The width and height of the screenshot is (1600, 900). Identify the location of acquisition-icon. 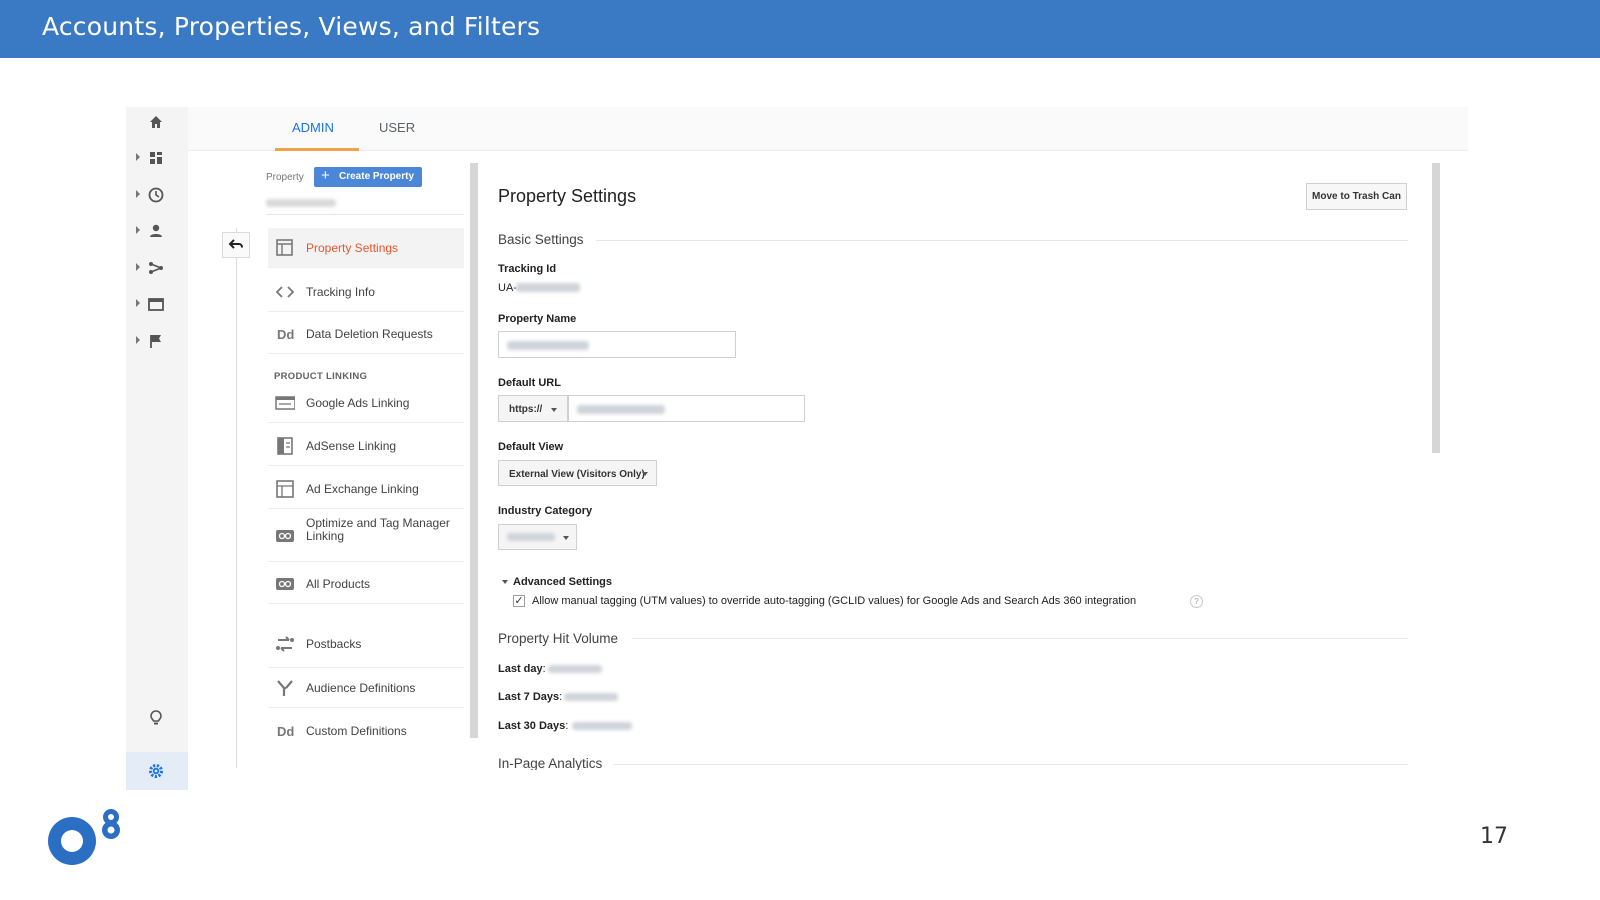
(156, 268).